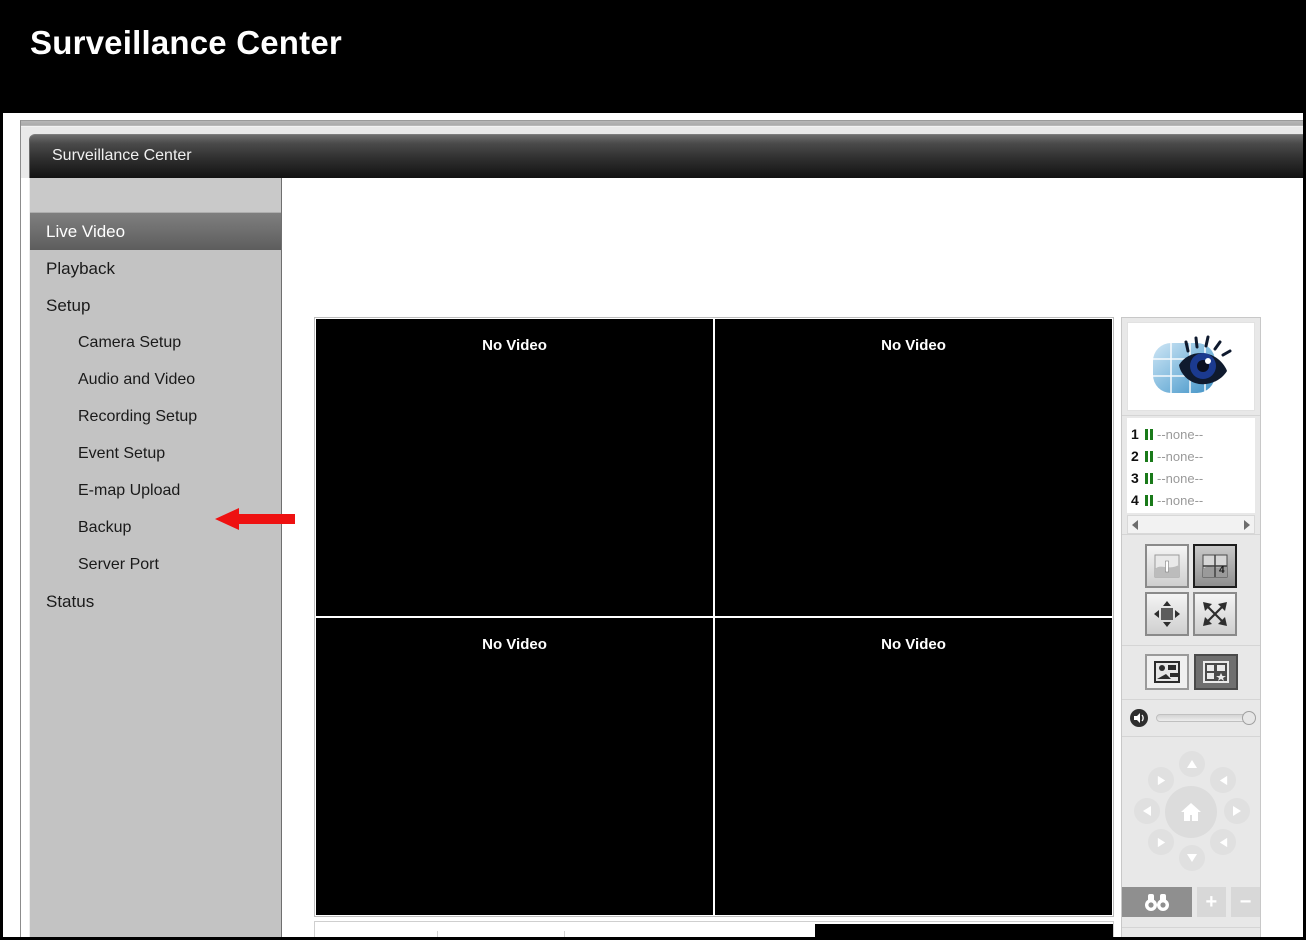  I want to click on snapshot-button, so click(1166, 672).